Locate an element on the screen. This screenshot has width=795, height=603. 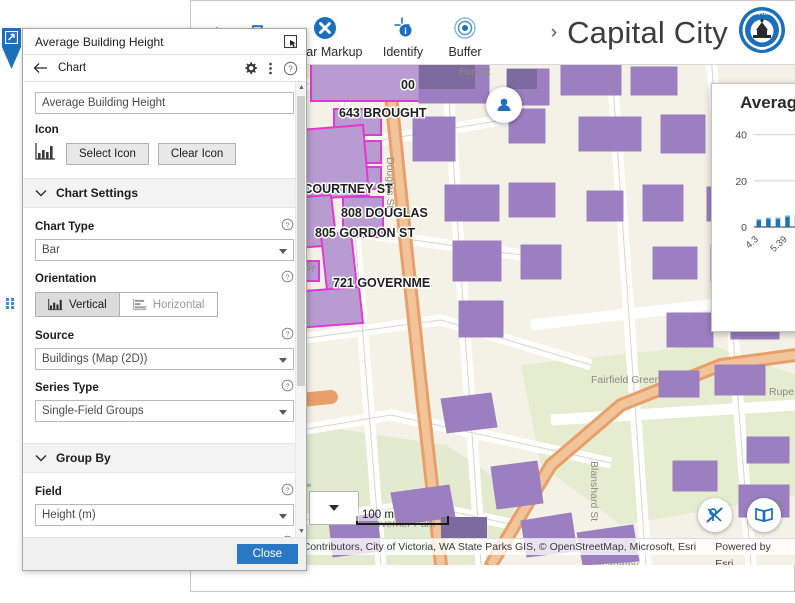
field-group-field: Field ? Height (m) is located at coordinates (164, 504).